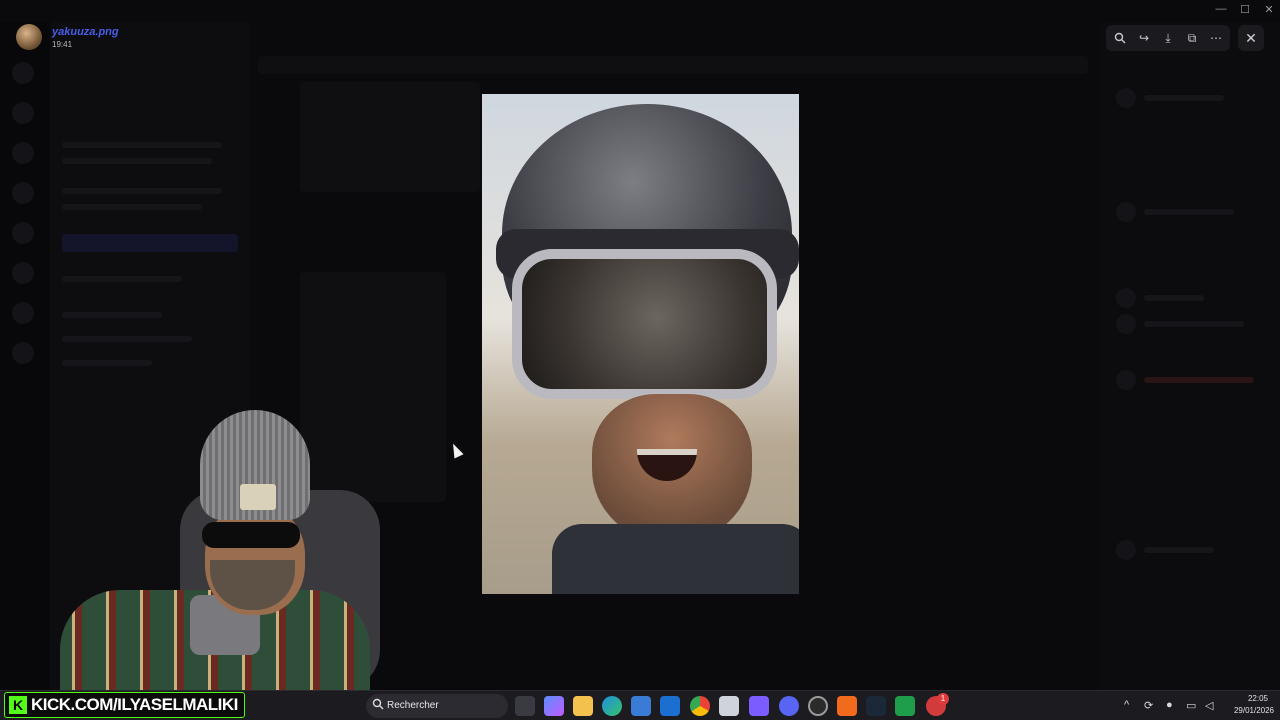  I want to click on edge-icon, so click(612, 706).